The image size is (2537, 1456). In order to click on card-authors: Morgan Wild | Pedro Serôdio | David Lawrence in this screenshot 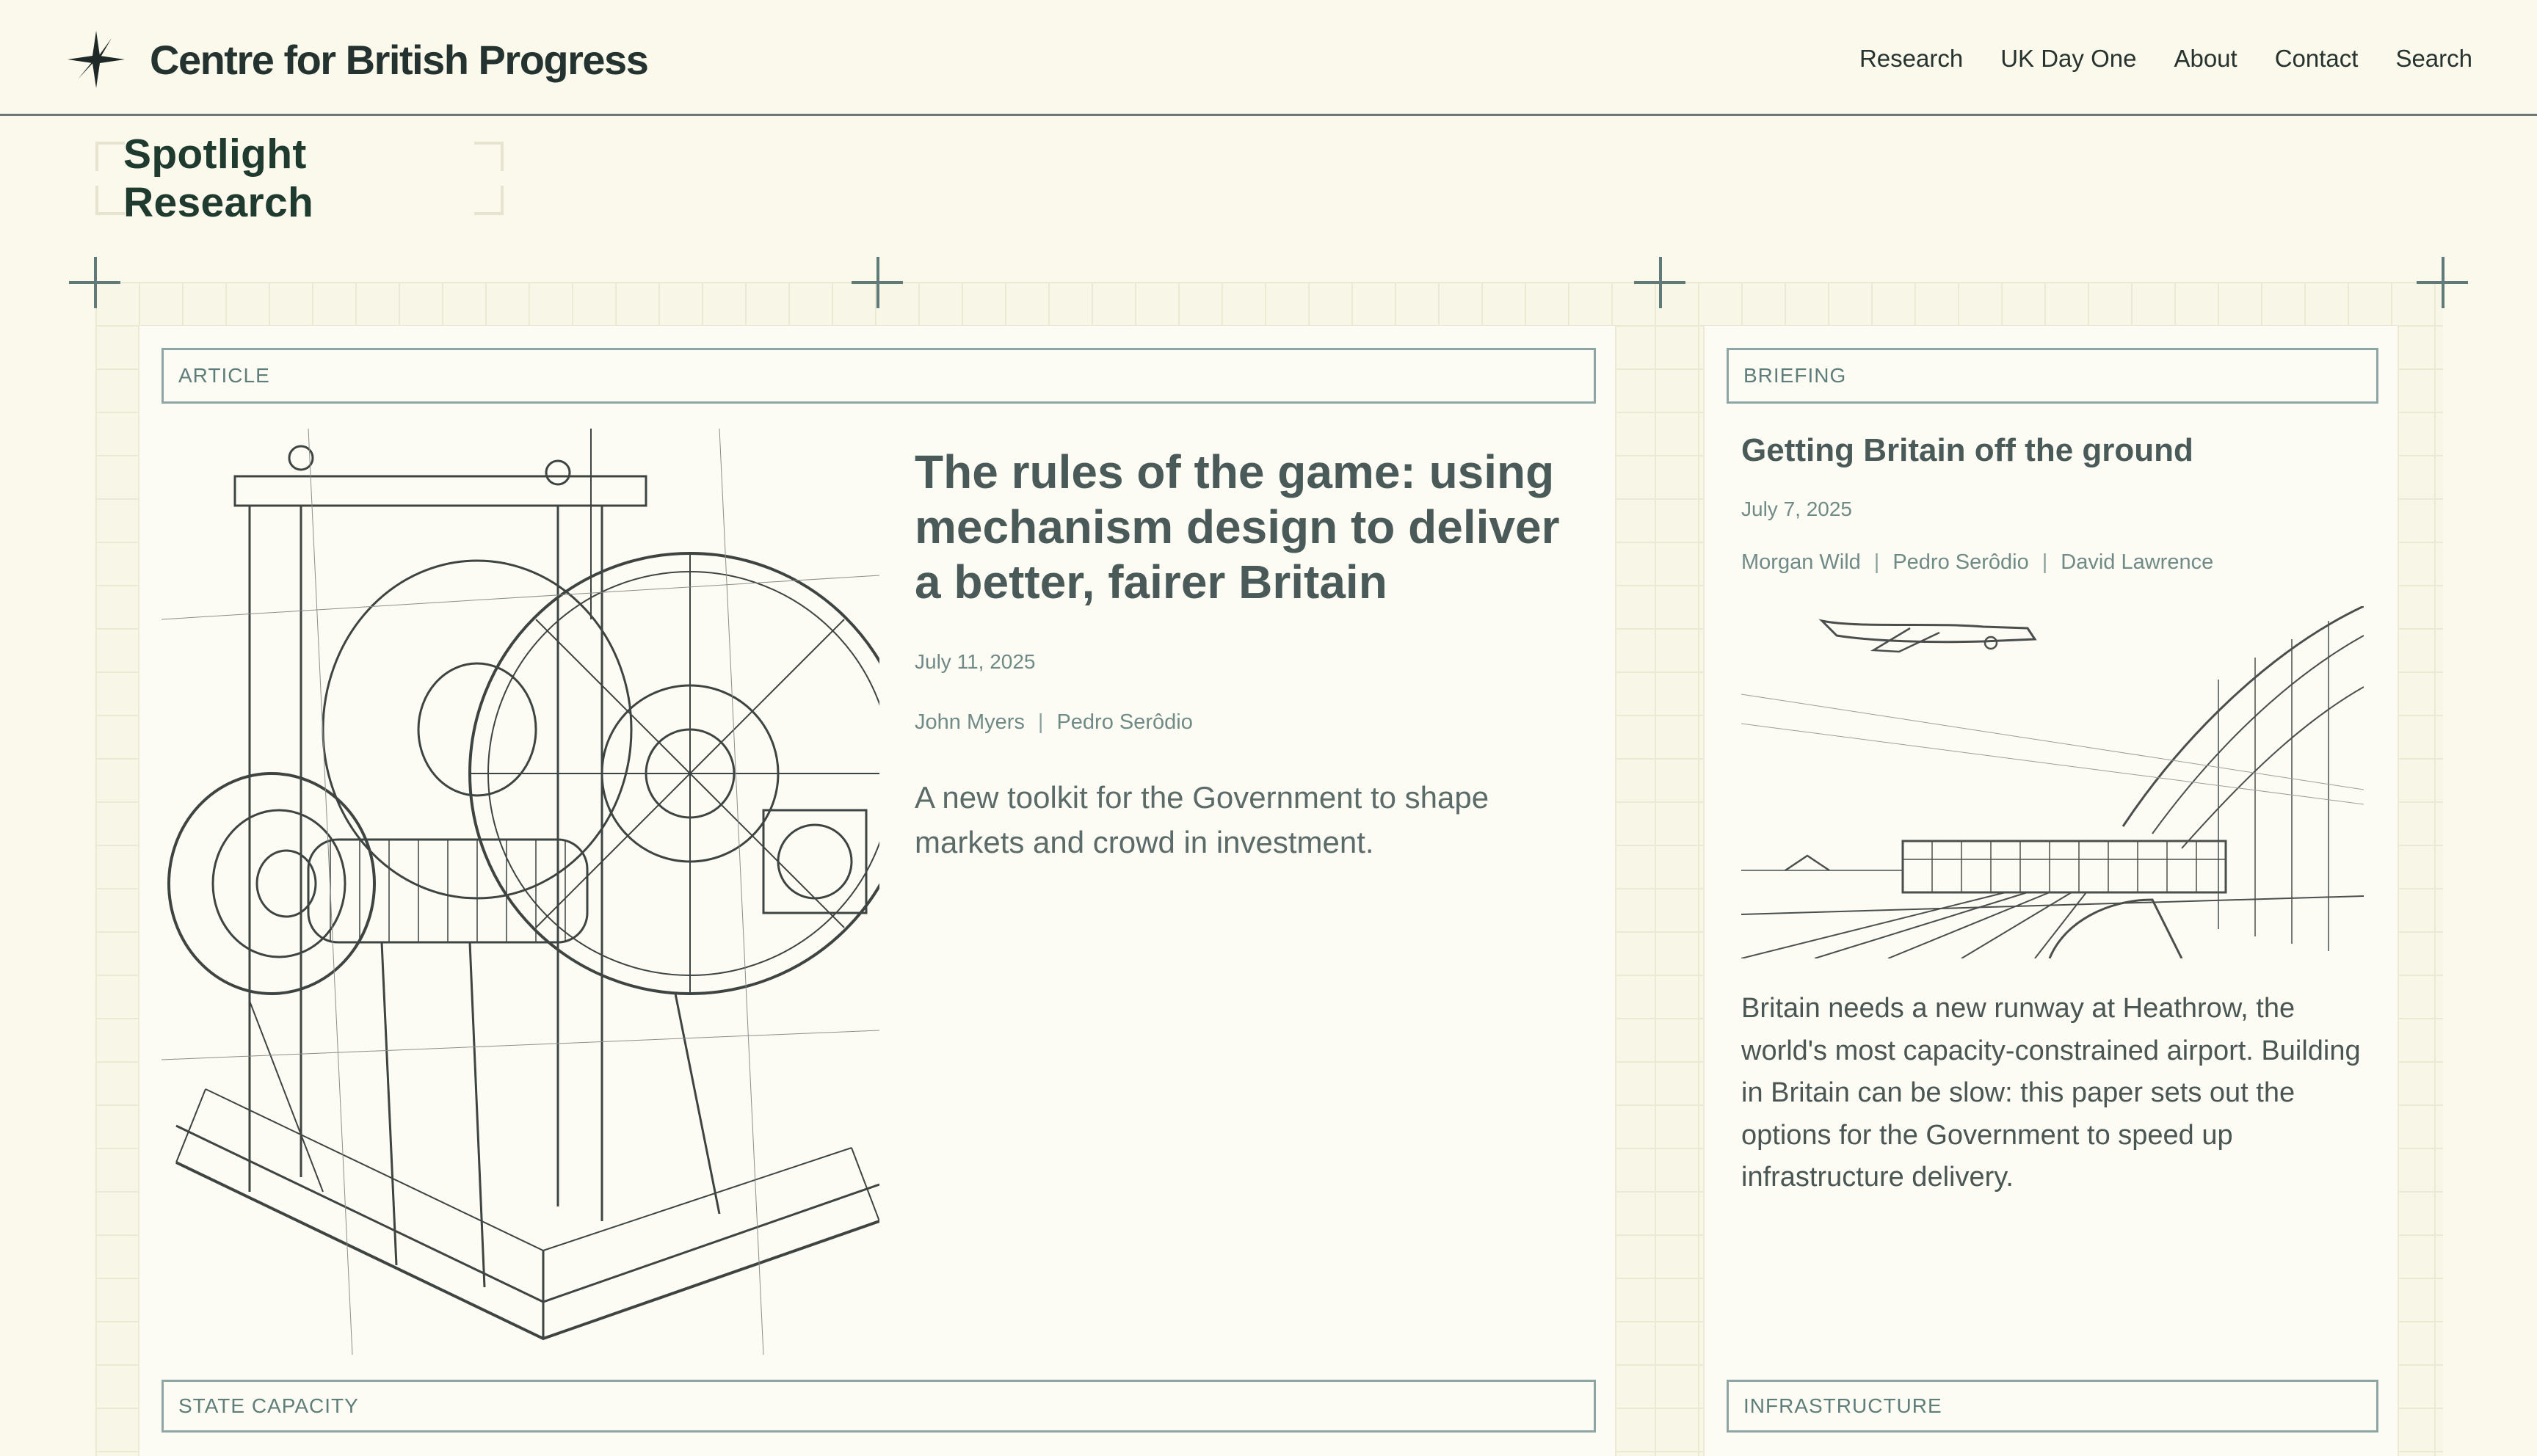, I will do `click(1977, 562)`.